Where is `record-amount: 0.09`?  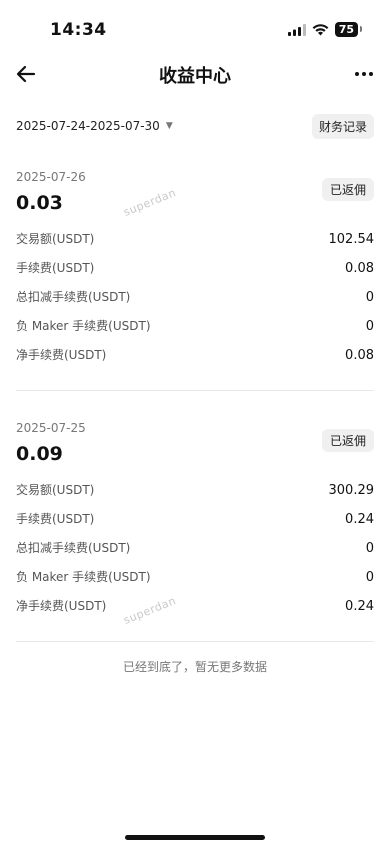
record-amount: 0.09 is located at coordinates (39, 454).